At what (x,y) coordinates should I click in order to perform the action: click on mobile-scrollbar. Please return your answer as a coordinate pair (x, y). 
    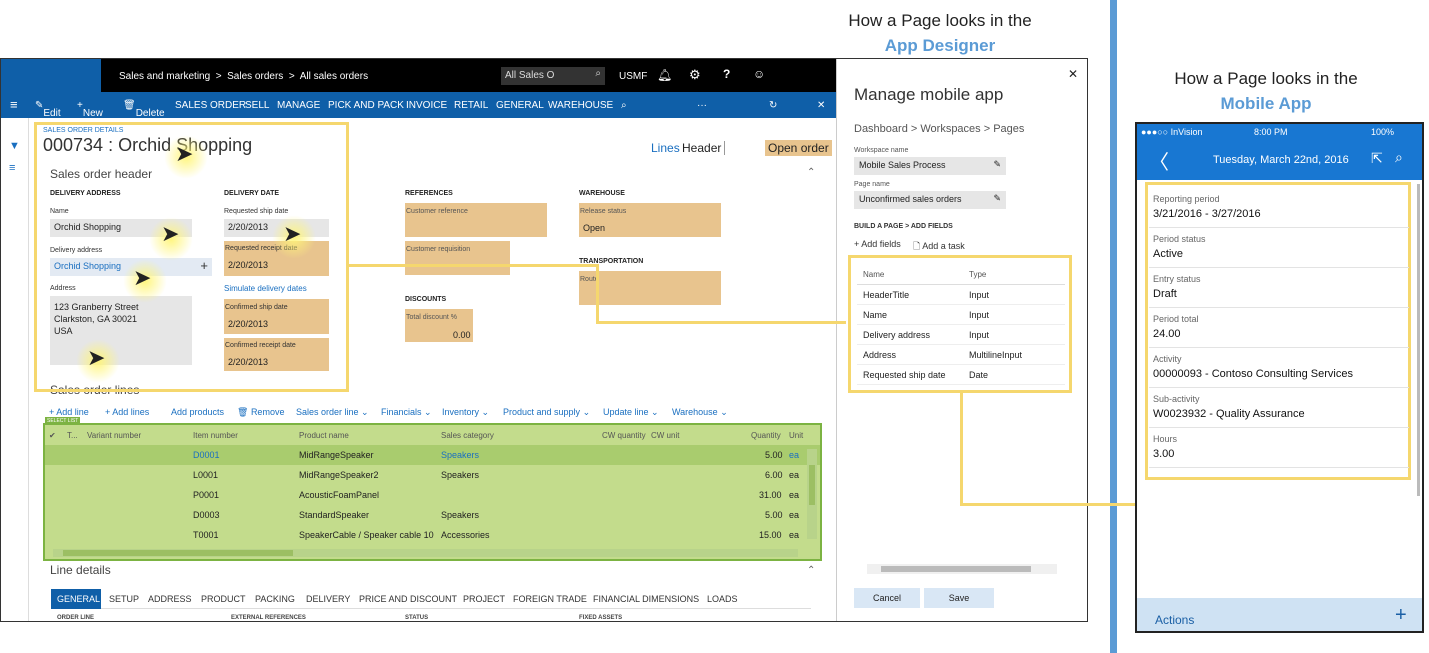
    Looking at the image, I should click on (1418, 340).